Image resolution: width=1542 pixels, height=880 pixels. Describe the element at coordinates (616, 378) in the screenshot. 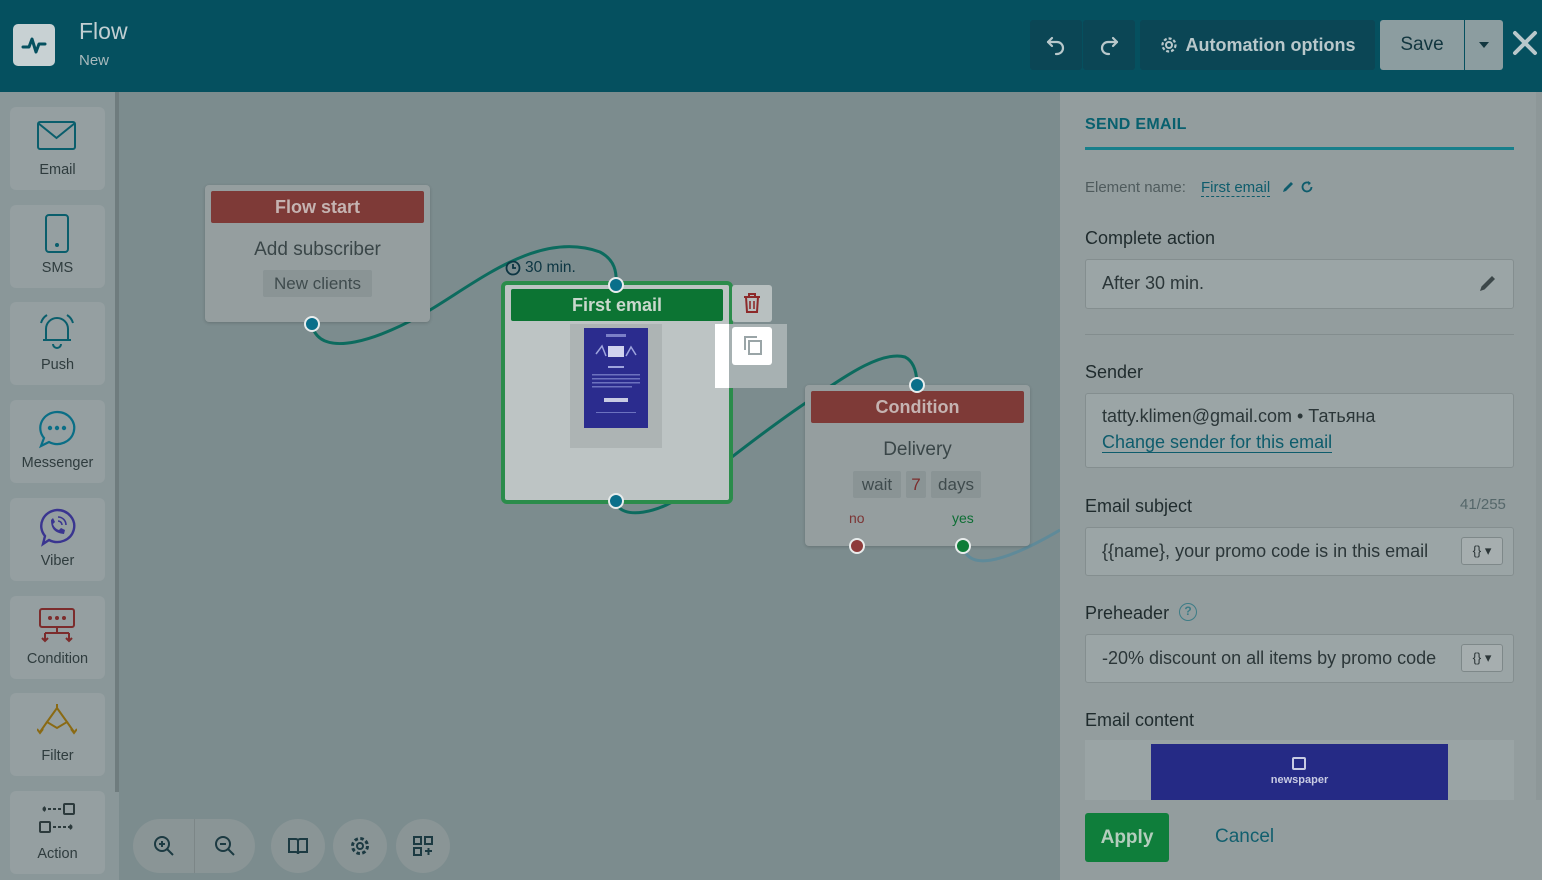

I see `email-preview-image` at that location.